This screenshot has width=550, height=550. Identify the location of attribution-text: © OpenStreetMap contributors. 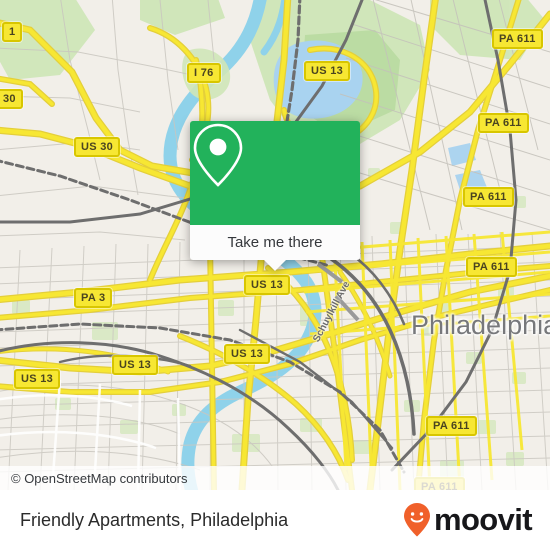
(94, 478).